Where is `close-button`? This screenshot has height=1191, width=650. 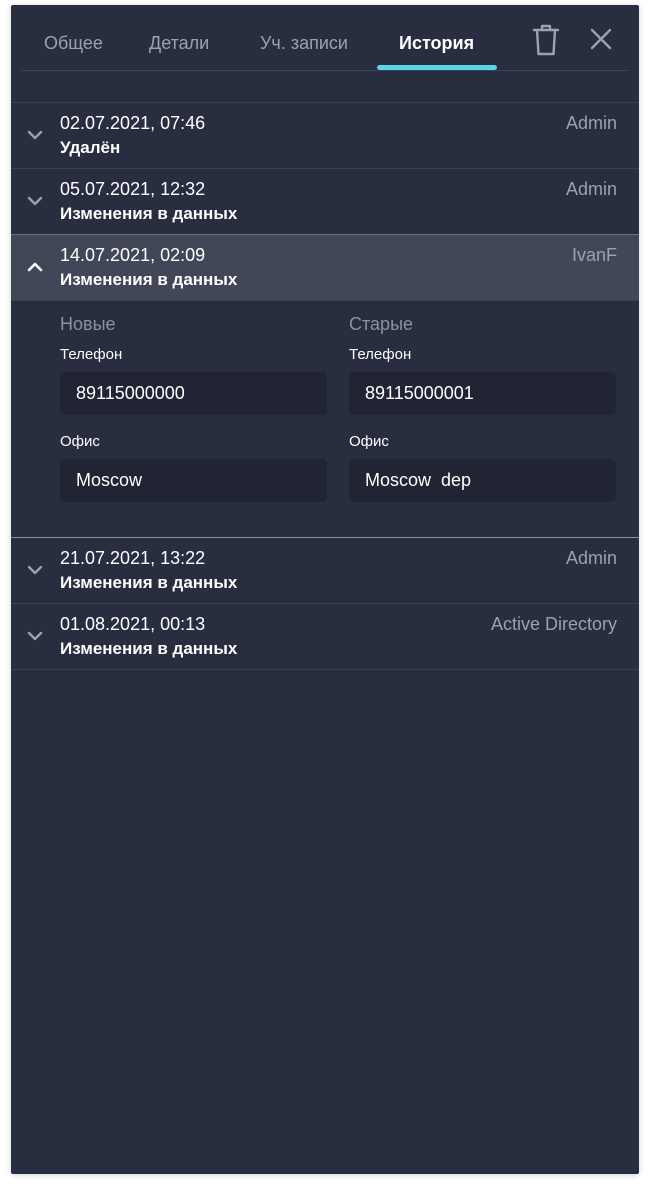
close-button is located at coordinates (601, 39).